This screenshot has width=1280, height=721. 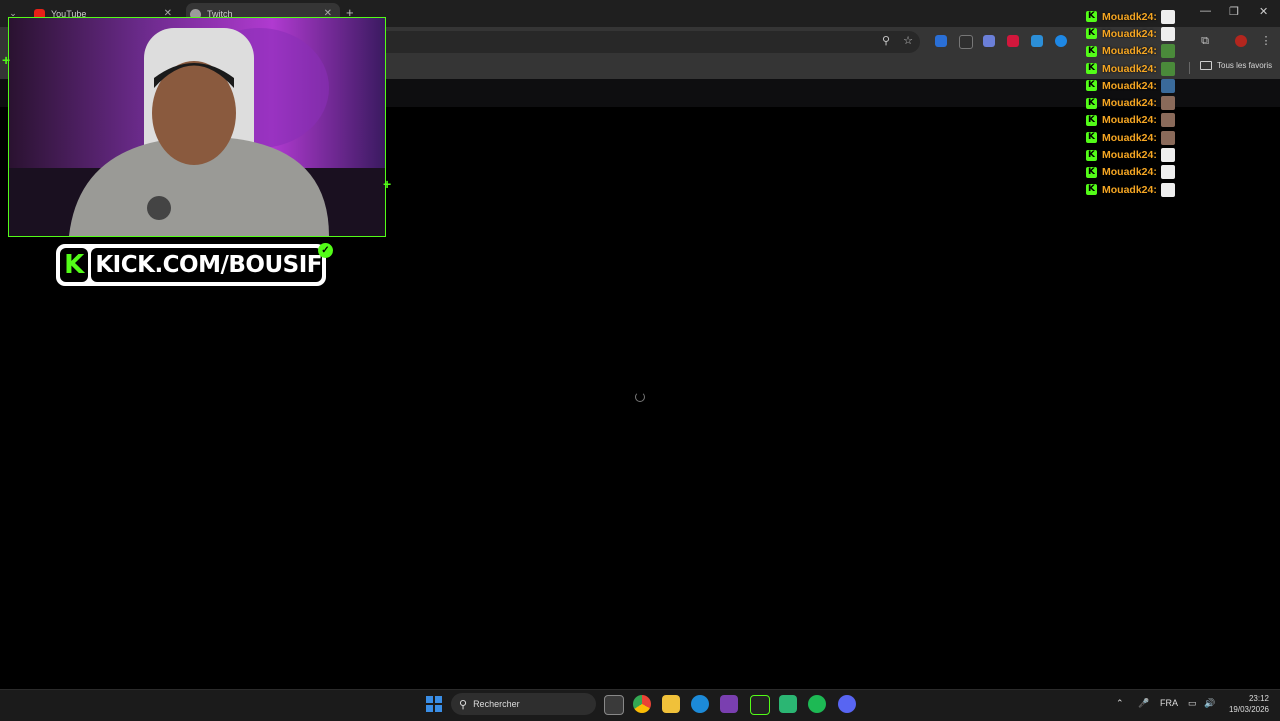 I want to click on address-bar, so click(x=625, y=42).